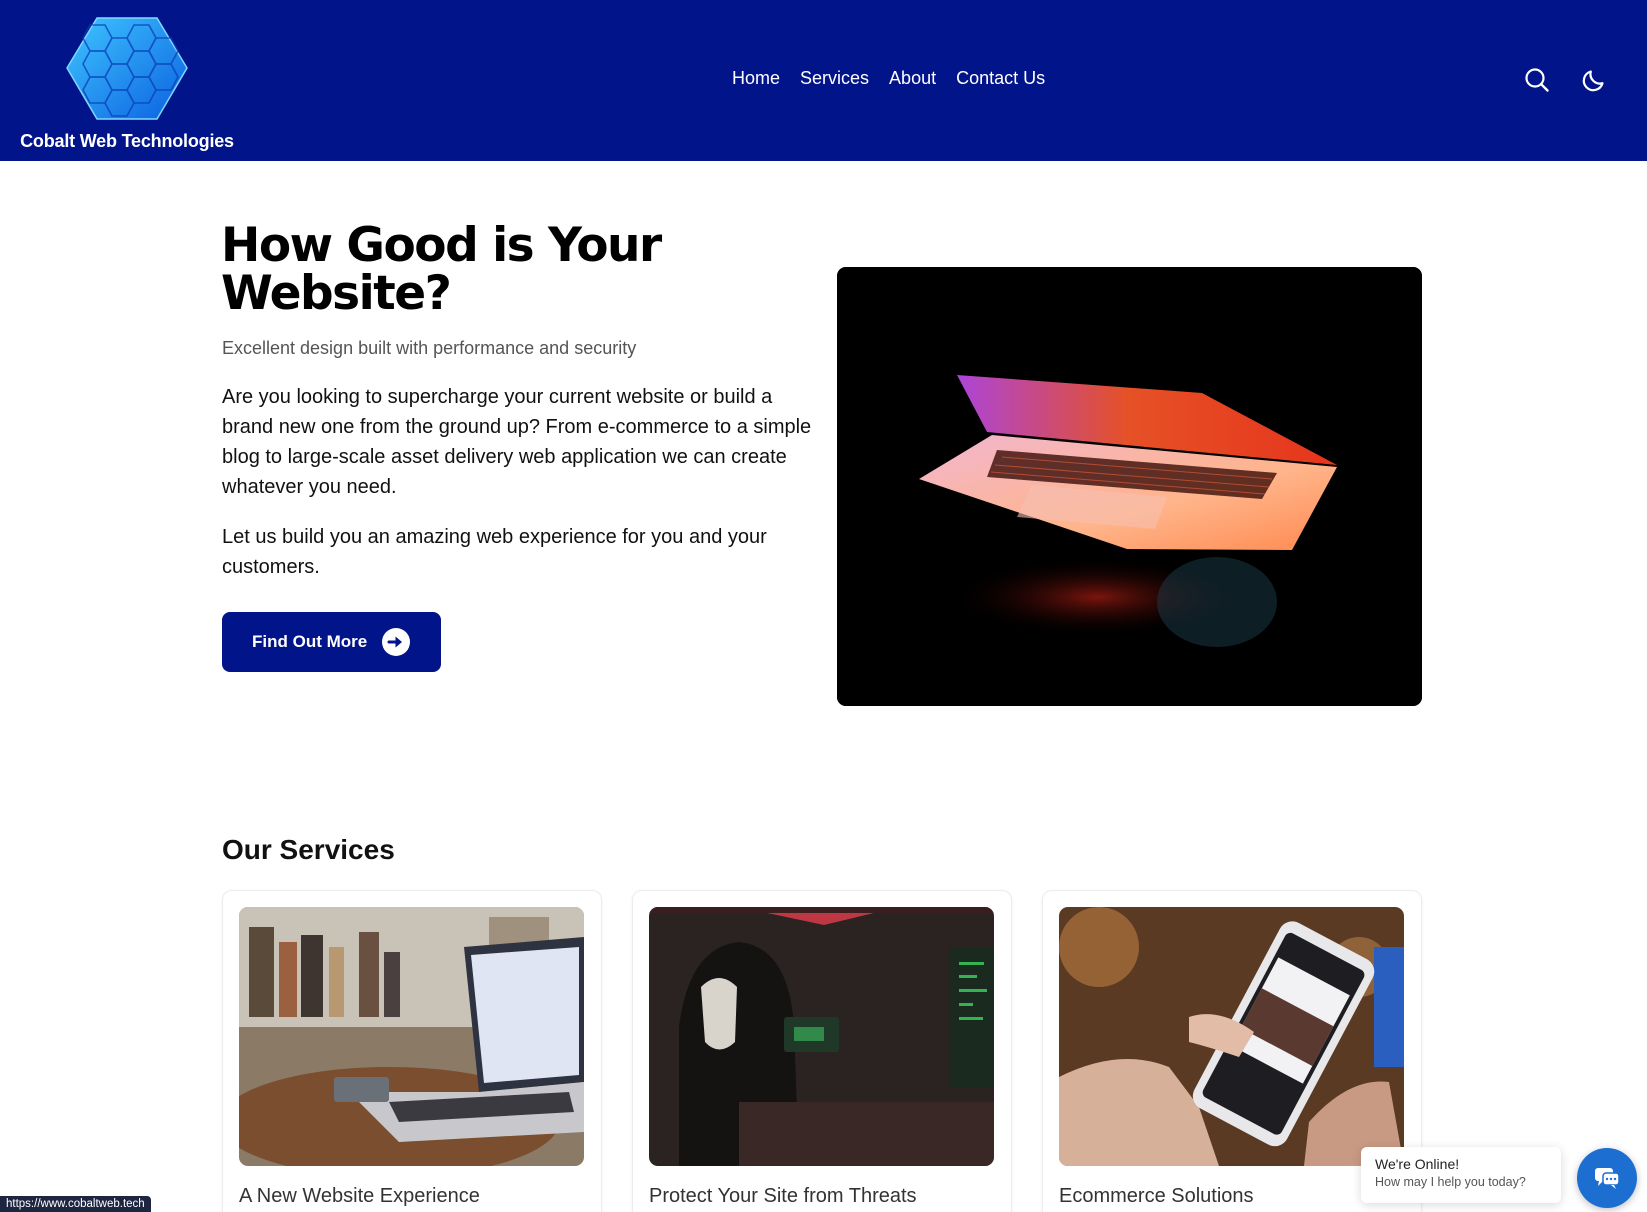 The image size is (1647, 1212). Describe the element at coordinates (396, 642) in the screenshot. I see `arrow-circle-right-icon` at that location.